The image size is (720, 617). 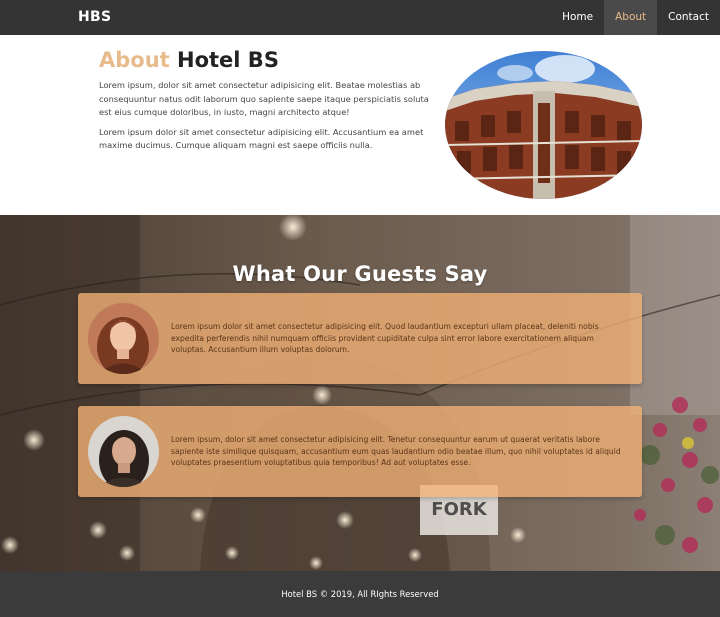 I want to click on nav-link-contact: Contact, so click(x=688, y=17).